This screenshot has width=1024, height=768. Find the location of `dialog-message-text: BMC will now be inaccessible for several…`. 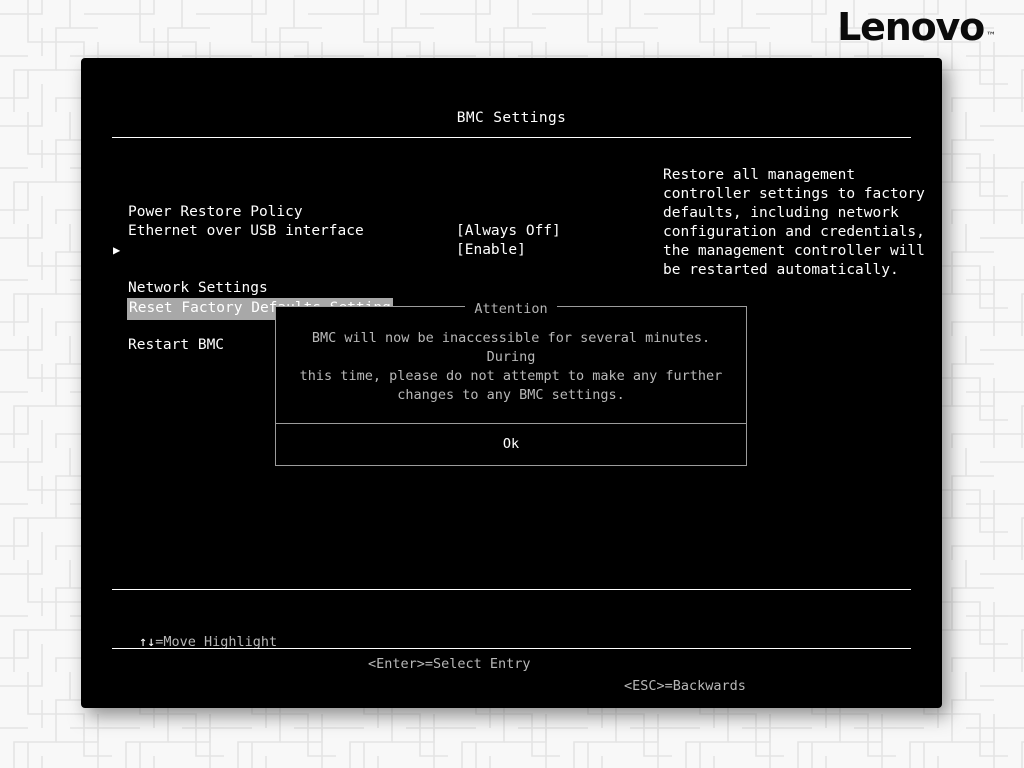

dialog-message-text: BMC will now be inaccessible for several… is located at coordinates (511, 366).